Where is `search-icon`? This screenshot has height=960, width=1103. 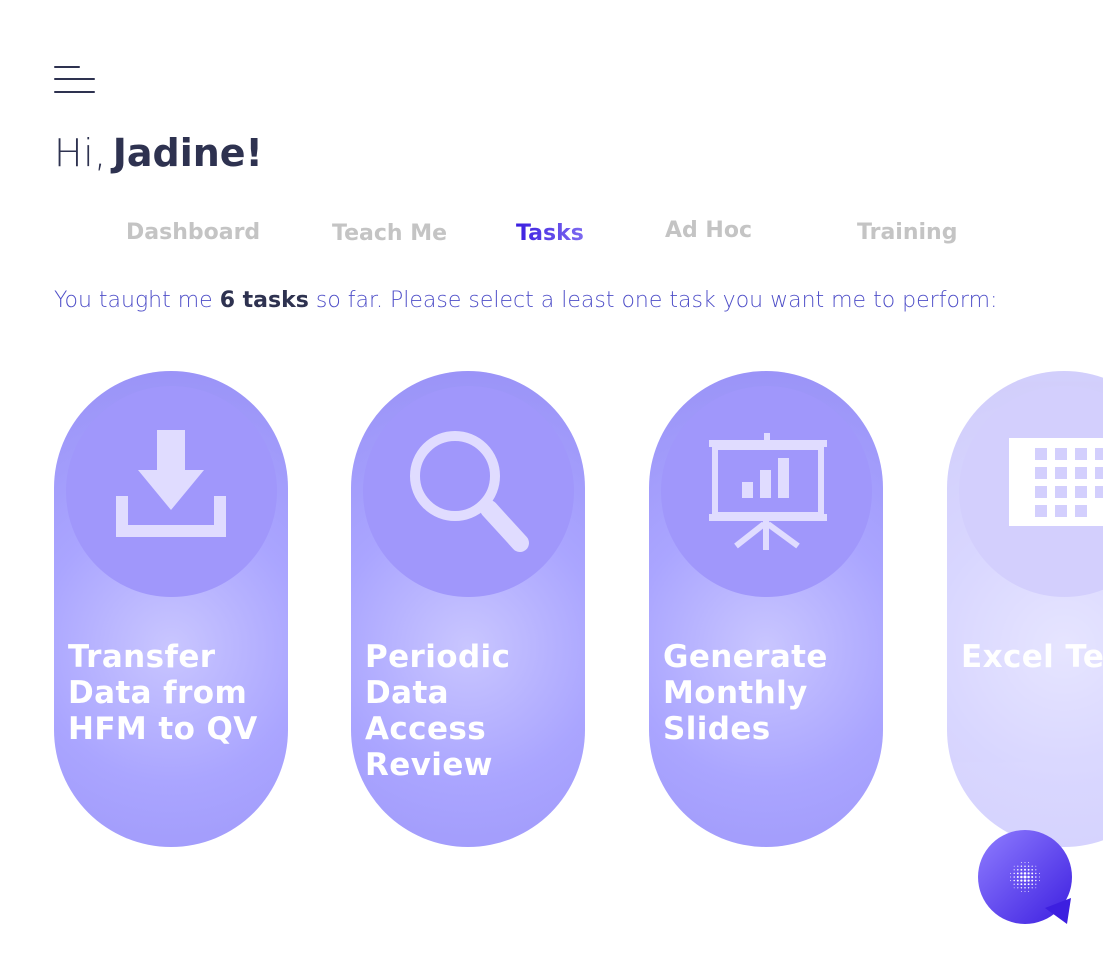 search-icon is located at coordinates (469, 491).